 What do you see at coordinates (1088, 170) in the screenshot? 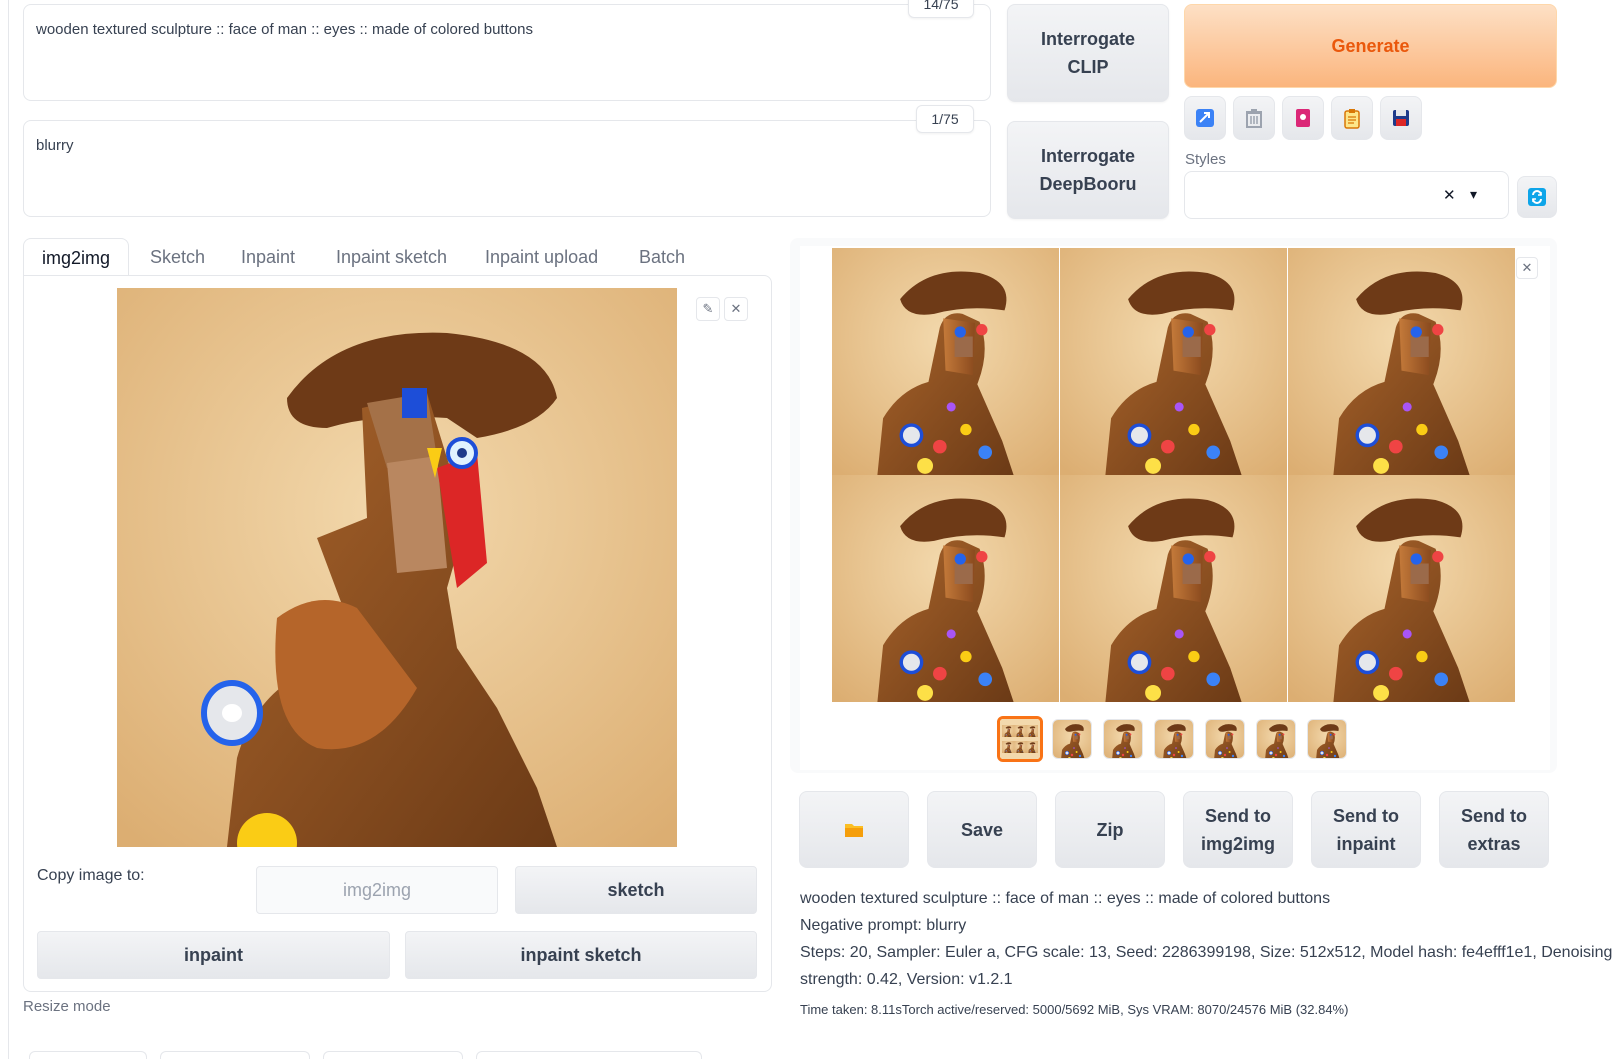
I see `interrogate-deepbooru-button: Interrogate DeepBooru` at bounding box center [1088, 170].